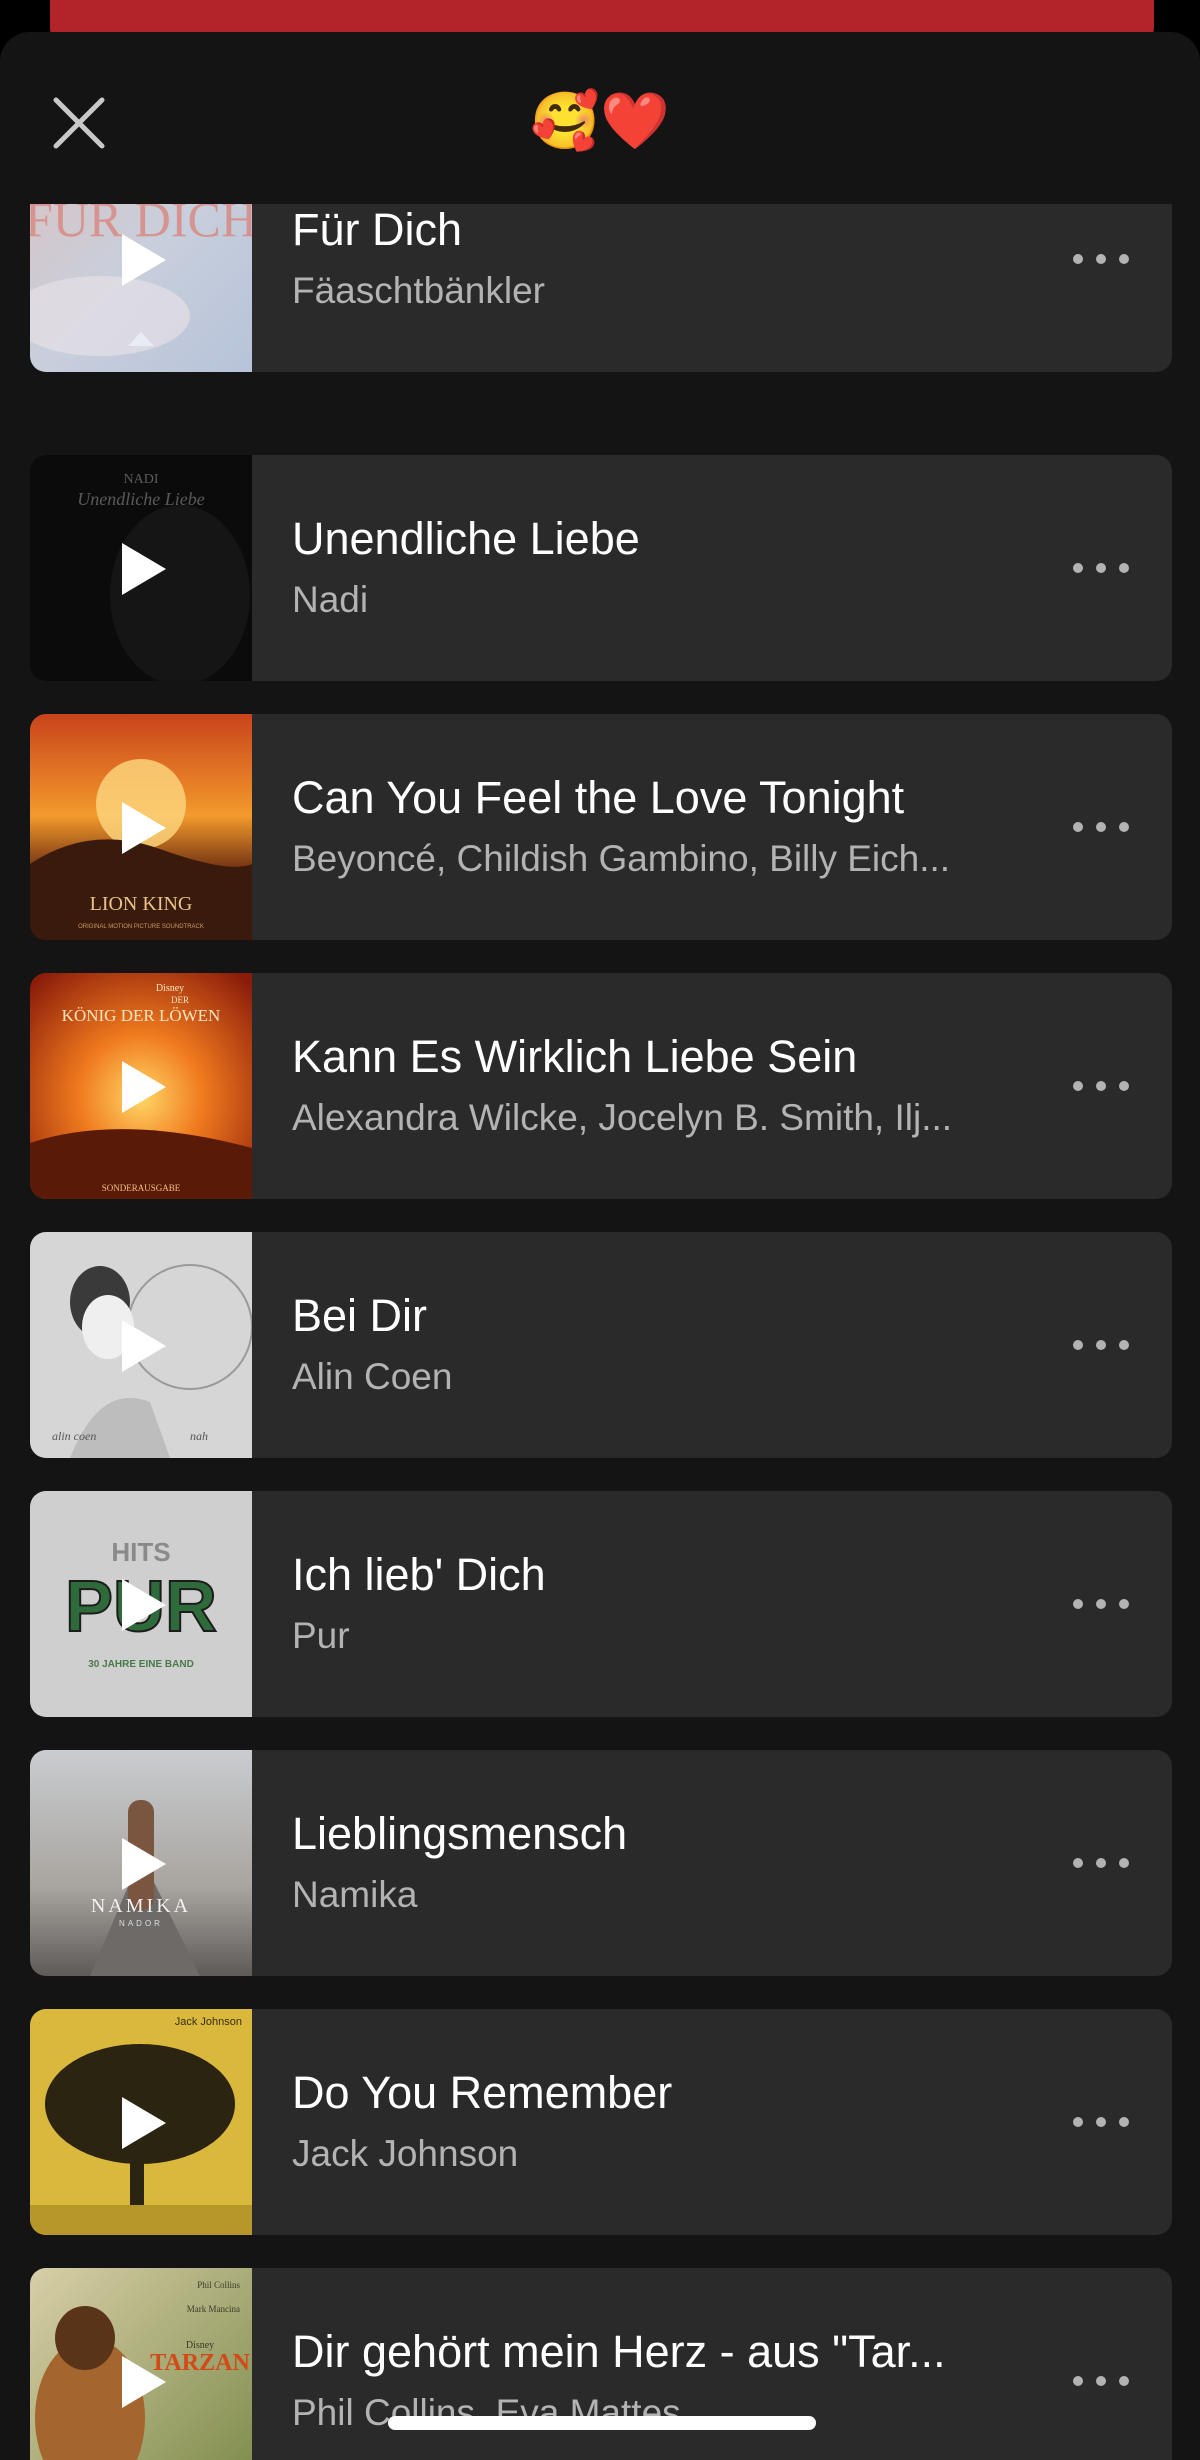  Describe the element at coordinates (601, 1345) in the screenshot. I see `track-row: alin coen nah Bei Dir Alin Coen` at that location.